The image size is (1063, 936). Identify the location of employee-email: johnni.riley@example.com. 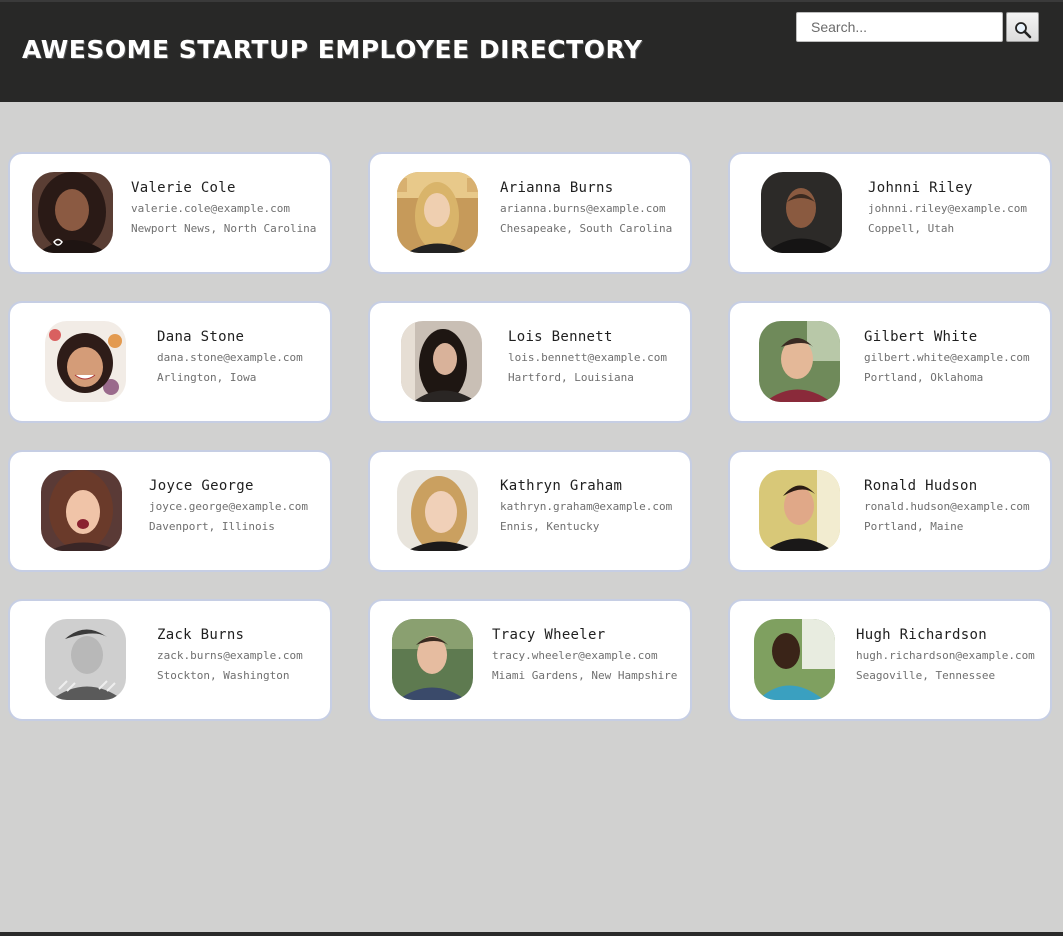
(947, 208).